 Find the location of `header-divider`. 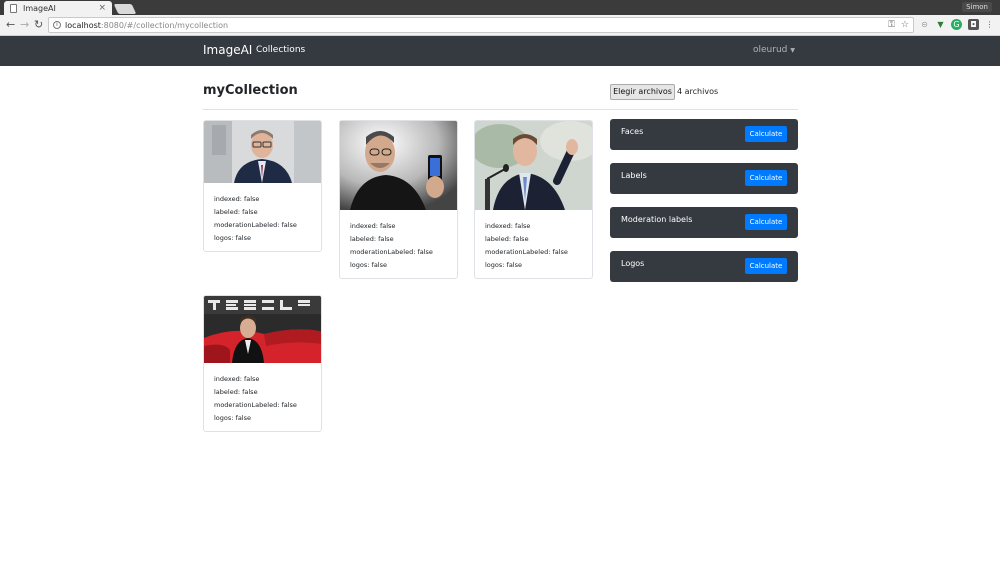

header-divider is located at coordinates (500, 109).